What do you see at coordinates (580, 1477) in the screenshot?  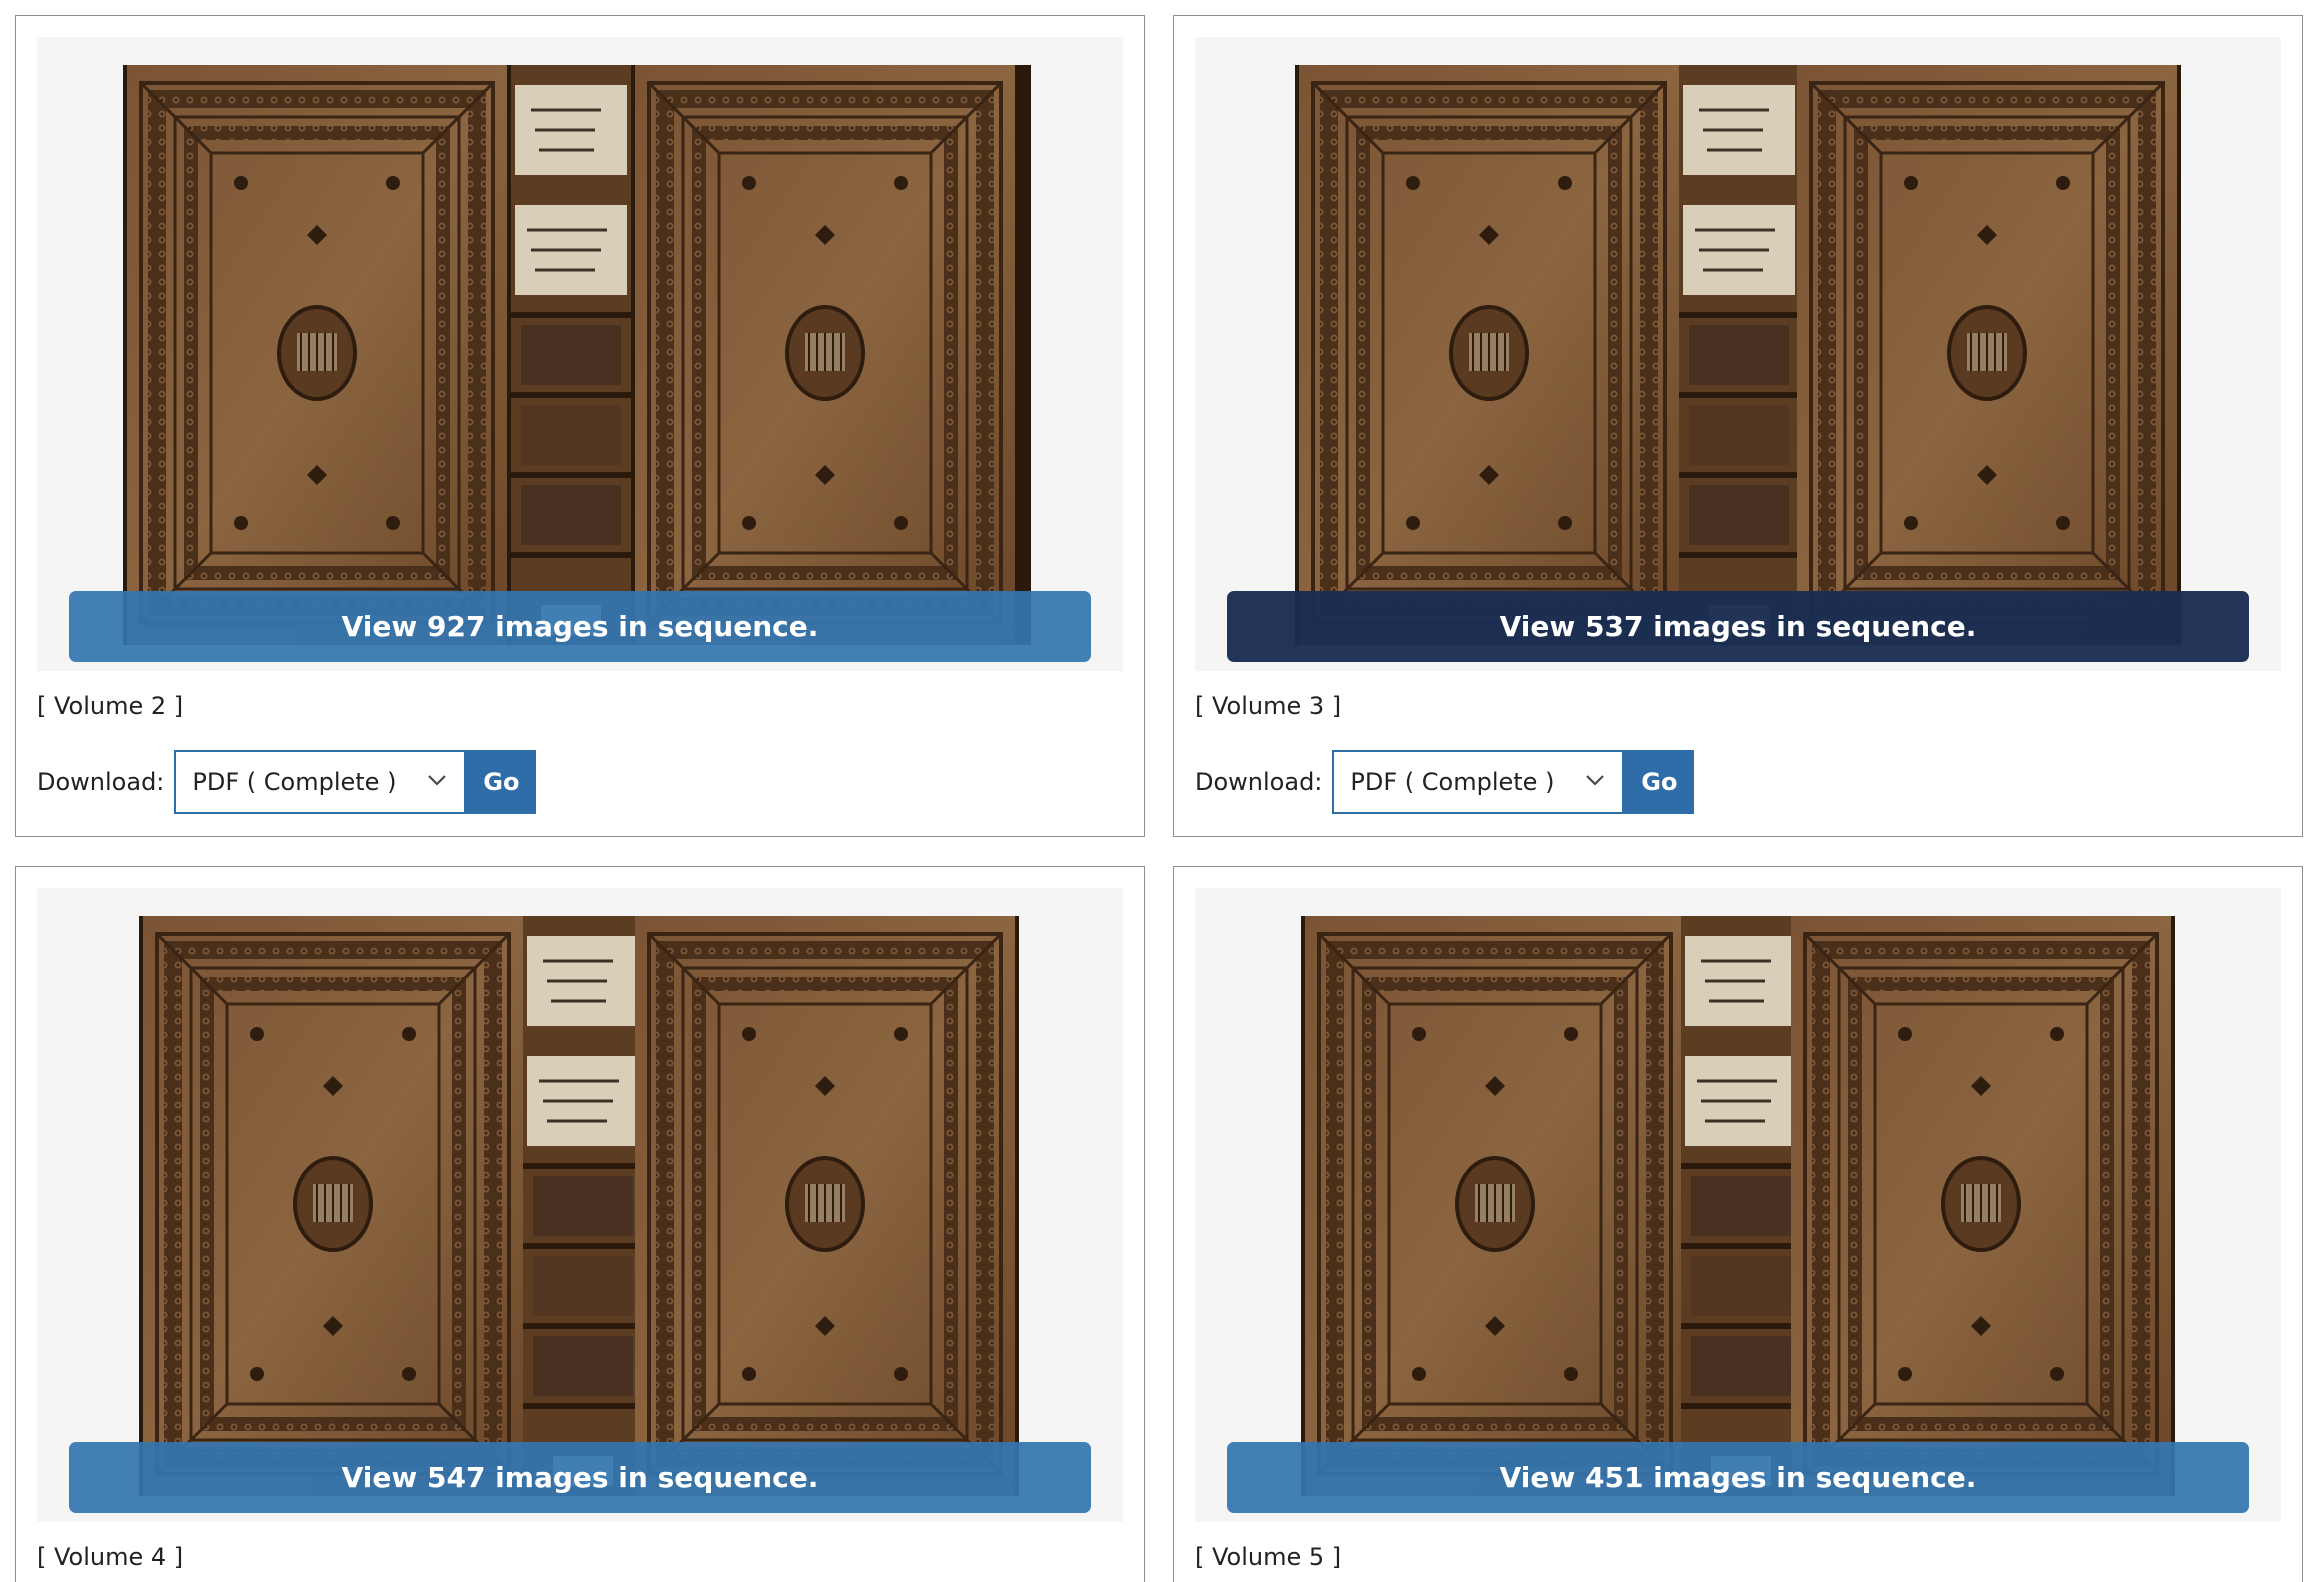 I see `view-sequence-button: View 547 images in sequence.` at bounding box center [580, 1477].